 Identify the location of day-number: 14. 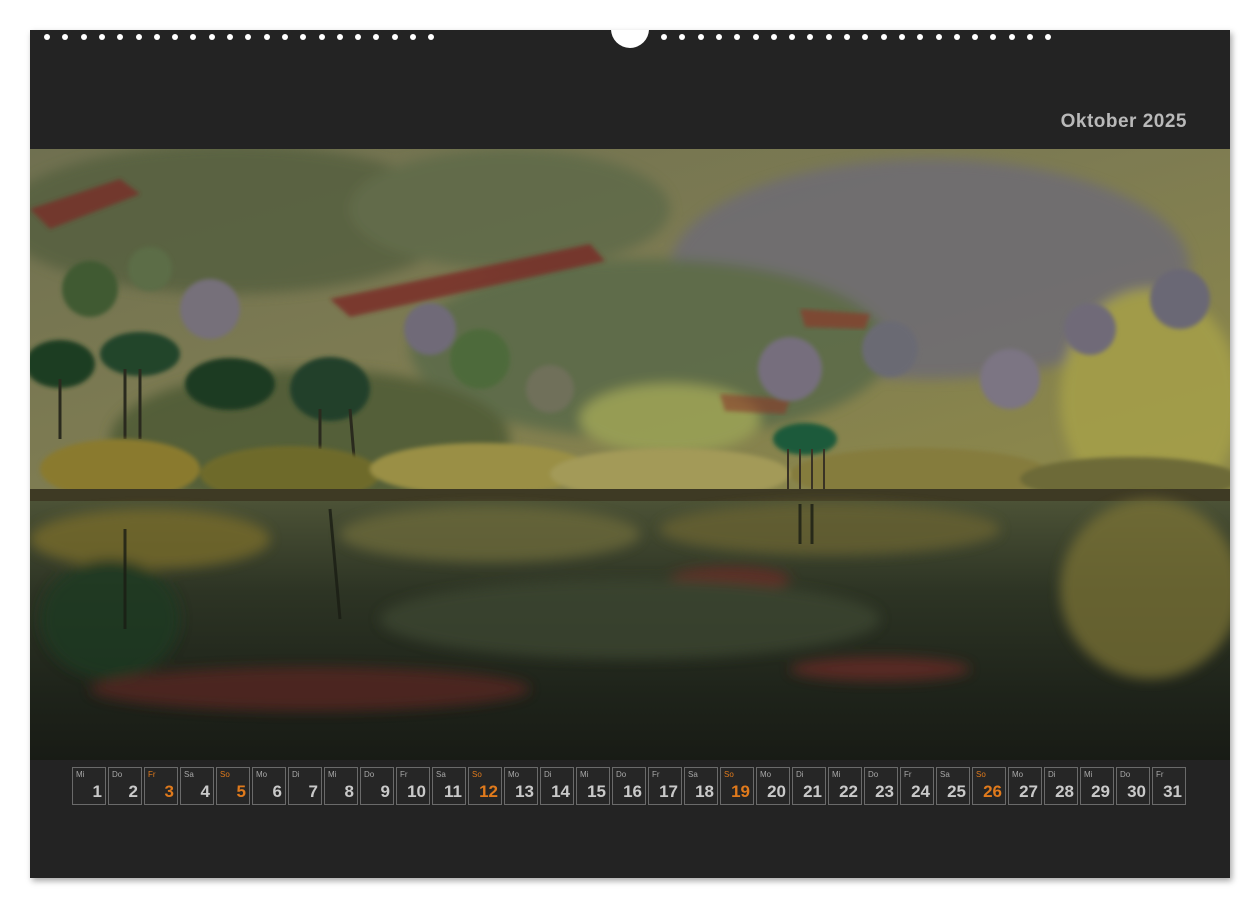
(560, 791).